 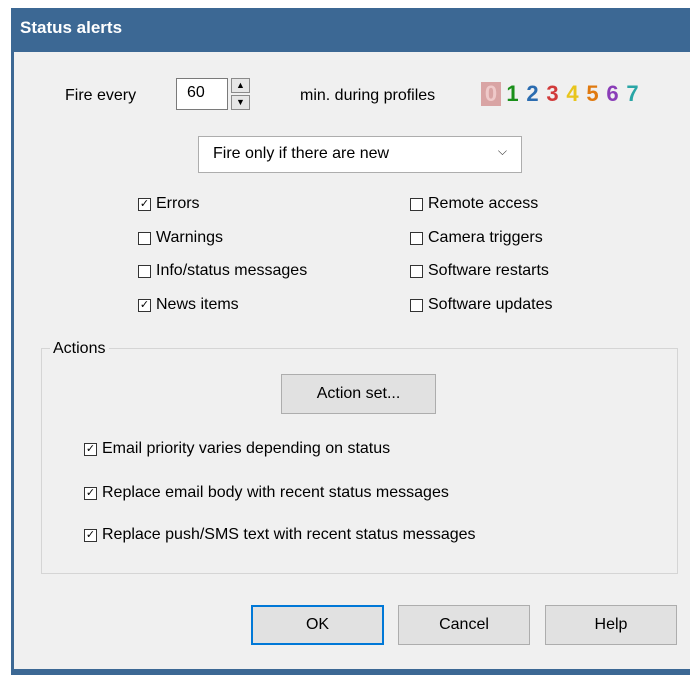 I want to click on checkbox-news-label: News items, so click(x=197, y=304).